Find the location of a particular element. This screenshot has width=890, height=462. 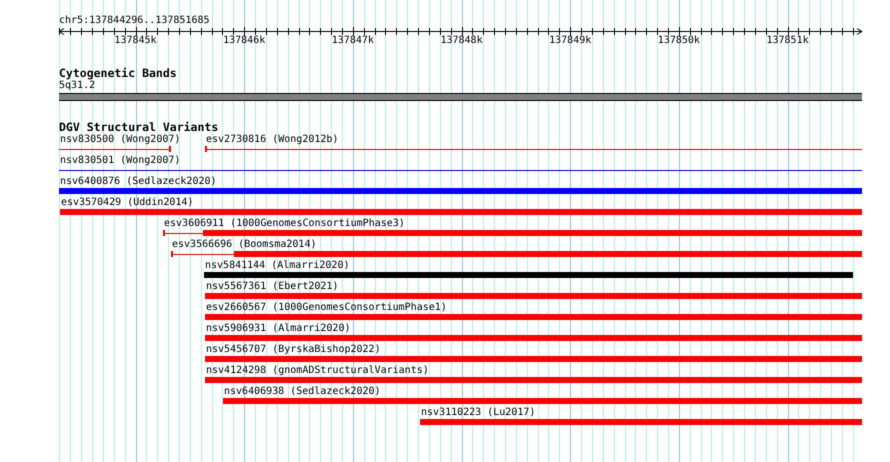

feature-label: nsv5841144 (Almarri2020) is located at coordinates (277, 266).